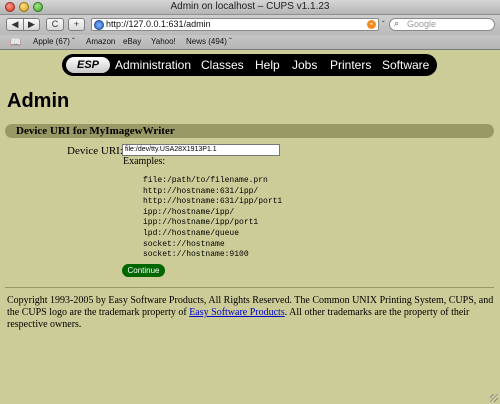  What do you see at coordinates (405, 65) in the screenshot?
I see `nav-software: Software` at bounding box center [405, 65].